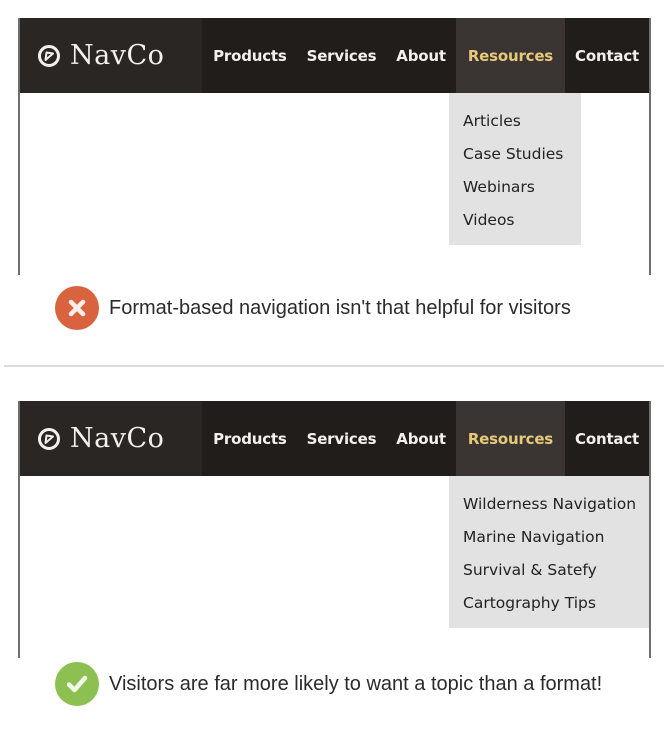  Describe the element at coordinates (515, 154) in the screenshot. I see `dropdown-item-case-studies: Case Studies` at that location.